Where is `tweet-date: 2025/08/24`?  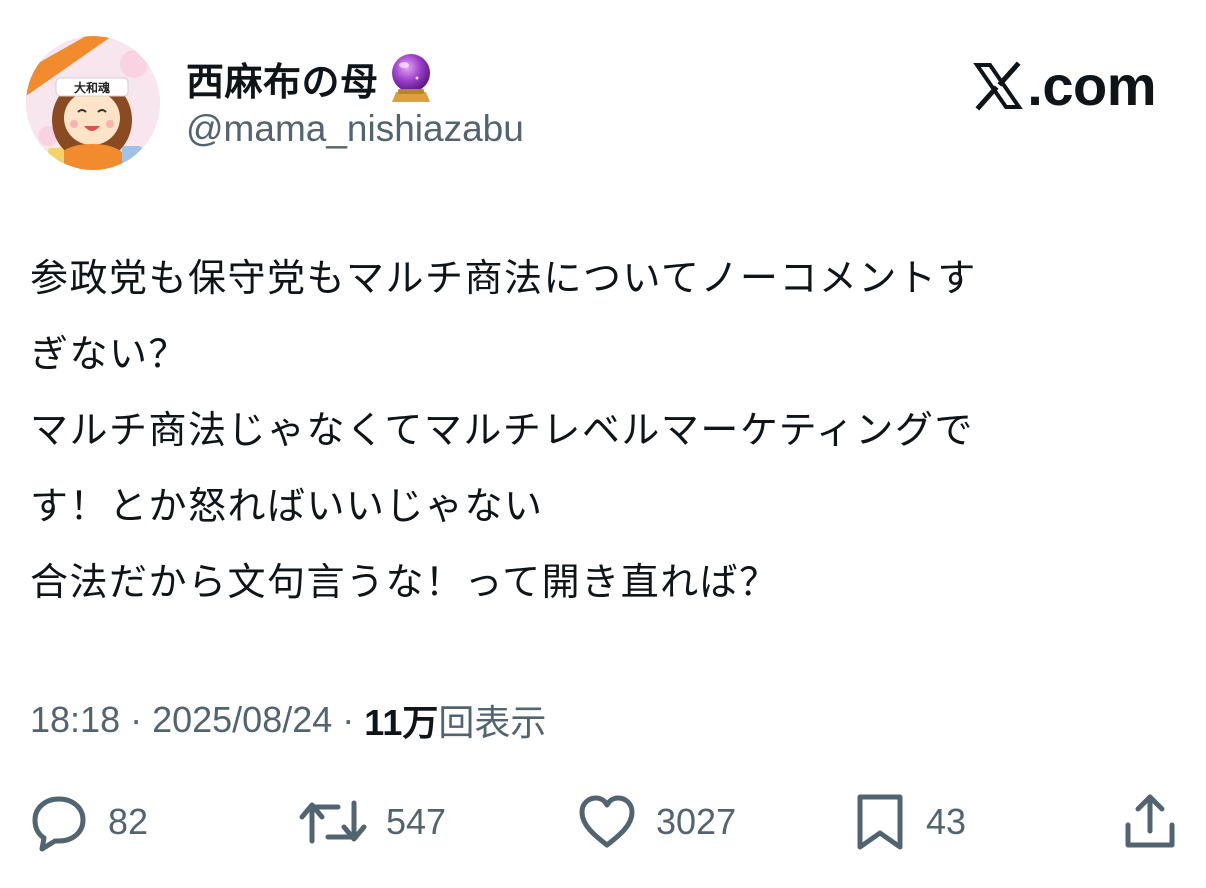
tweet-date: 2025/08/24 is located at coordinates (242, 720).